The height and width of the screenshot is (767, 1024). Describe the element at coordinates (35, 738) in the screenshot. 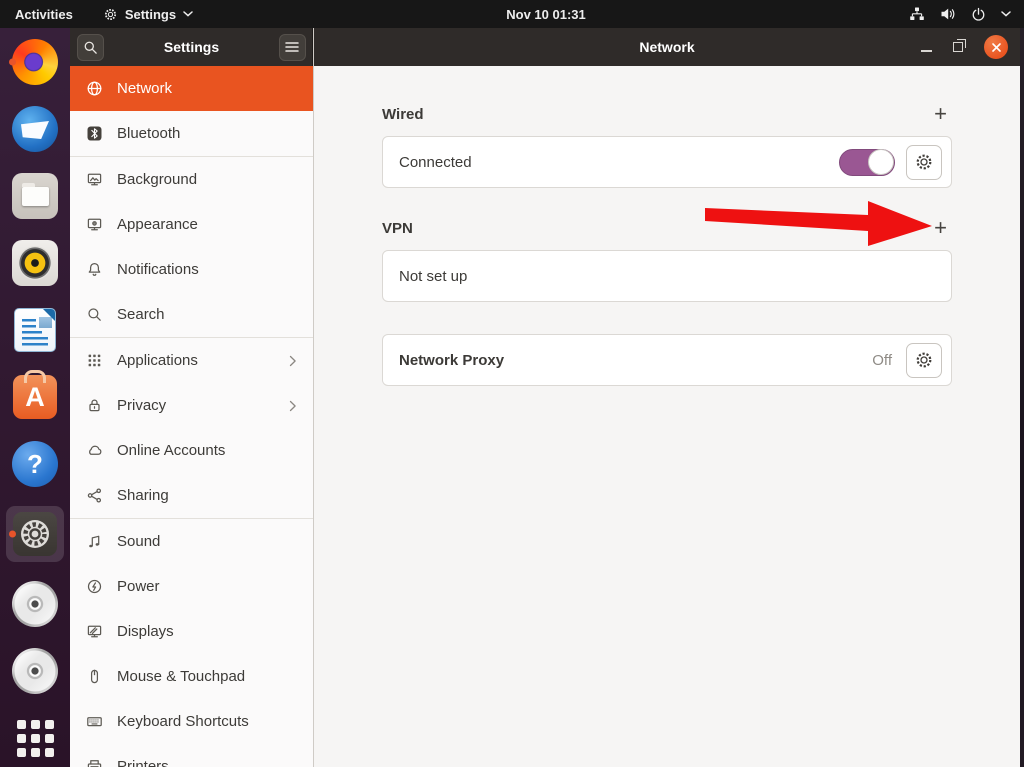

I see `show-applications-button` at that location.